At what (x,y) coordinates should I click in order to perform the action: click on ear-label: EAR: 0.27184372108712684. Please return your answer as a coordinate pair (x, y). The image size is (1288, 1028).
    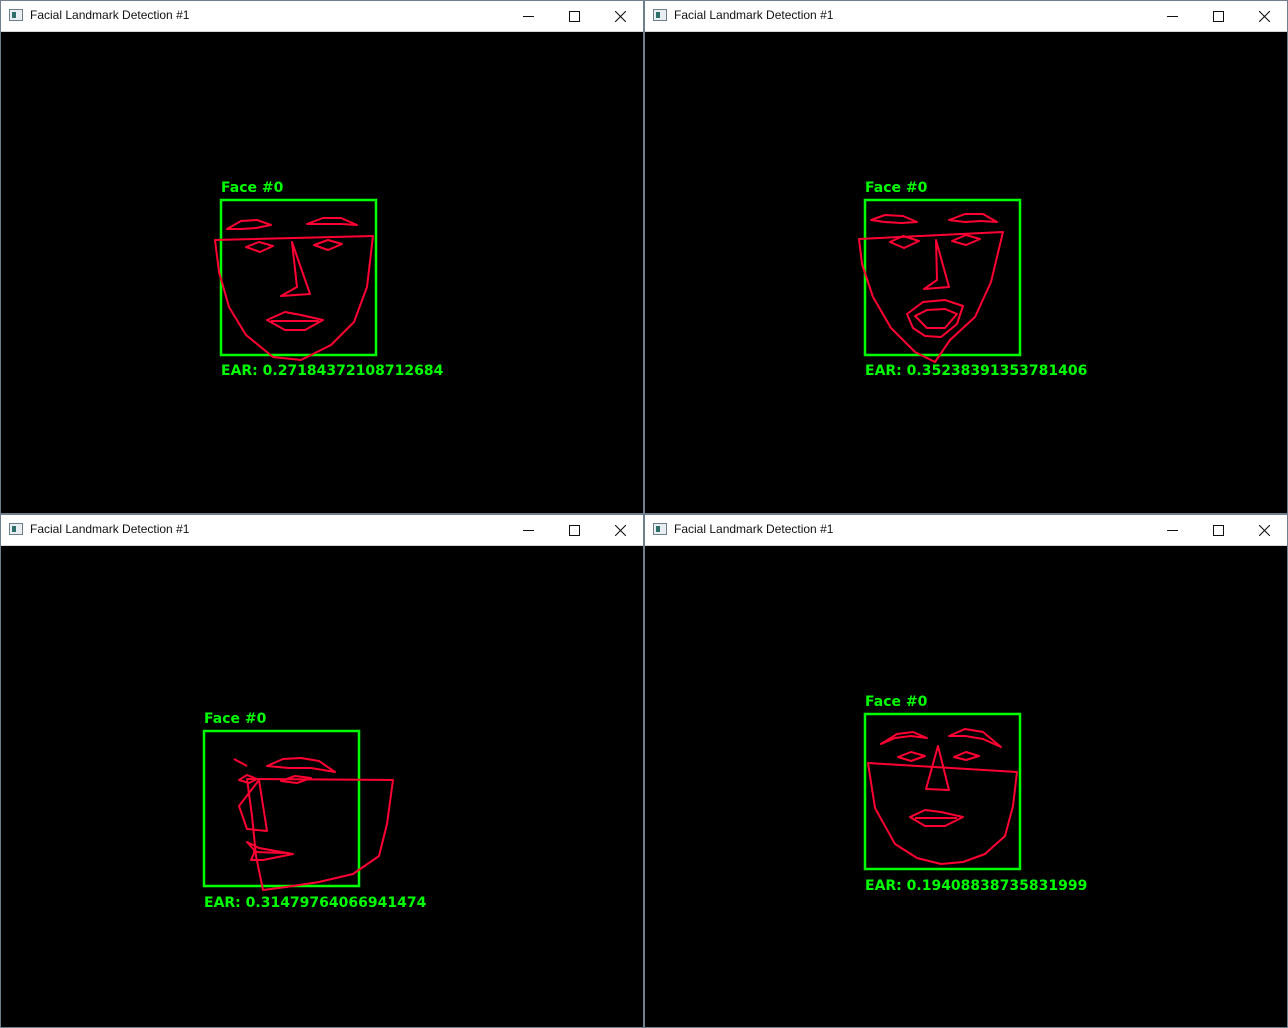
    Looking at the image, I should click on (332, 371).